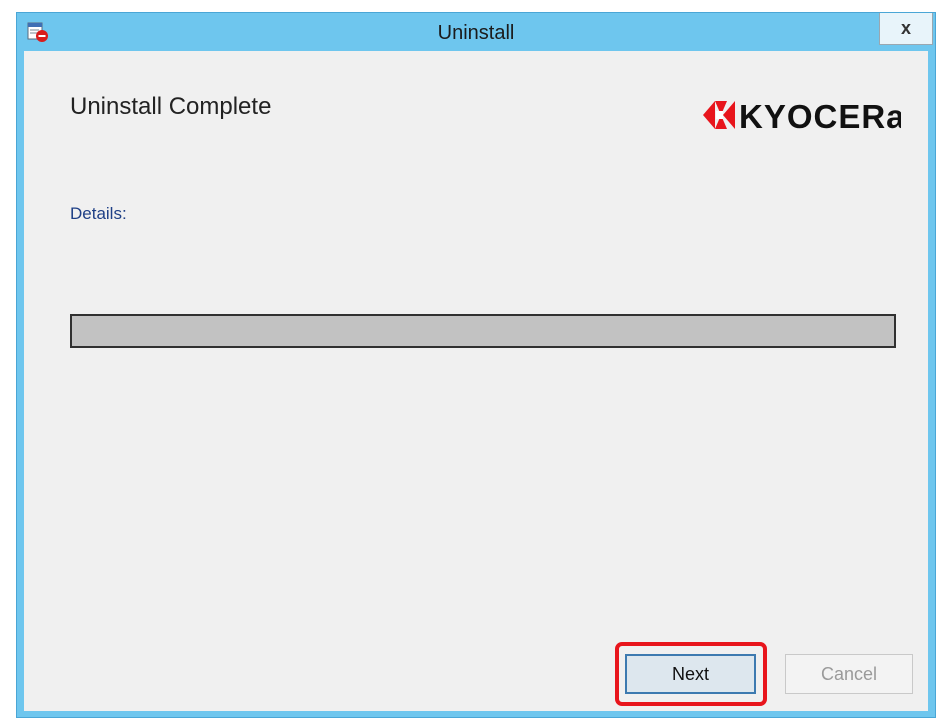 The height and width of the screenshot is (728, 952). Describe the element at coordinates (820, 116) in the screenshot. I see `logo-text: KYOCERa` at that location.